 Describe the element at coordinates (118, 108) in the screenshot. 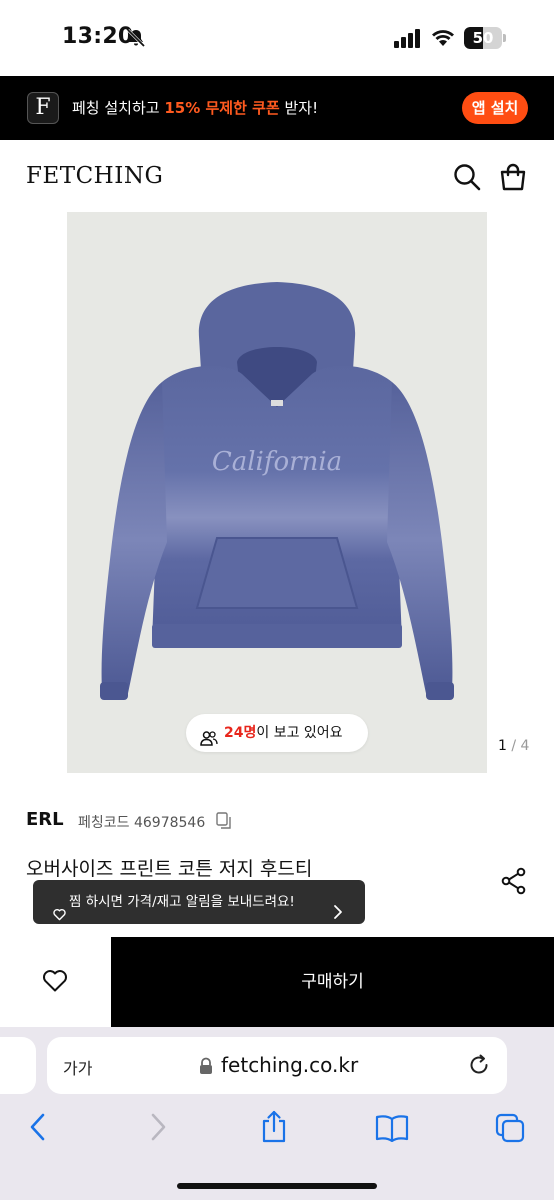

I see `promo-text-prefix: 페칭 설치하고` at that location.